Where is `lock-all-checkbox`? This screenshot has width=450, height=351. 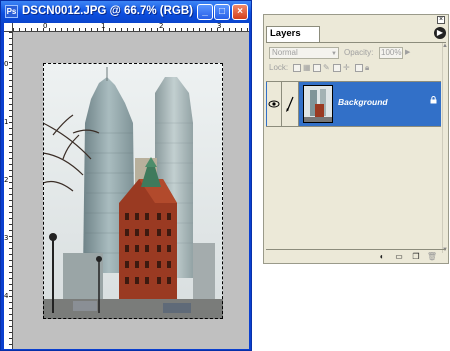
lock-all-checkbox is located at coordinates (359, 68).